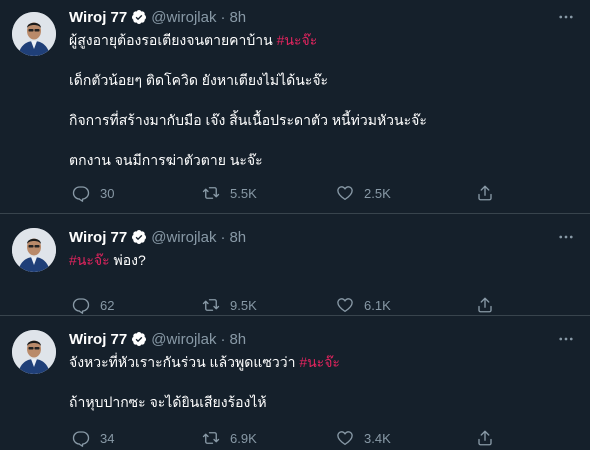 The height and width of the screenshot is (450, 590). What do you see at coordinates (107, 438) in the screenshot?
I see `reply-count: 34` at bounding box center [107, 438].